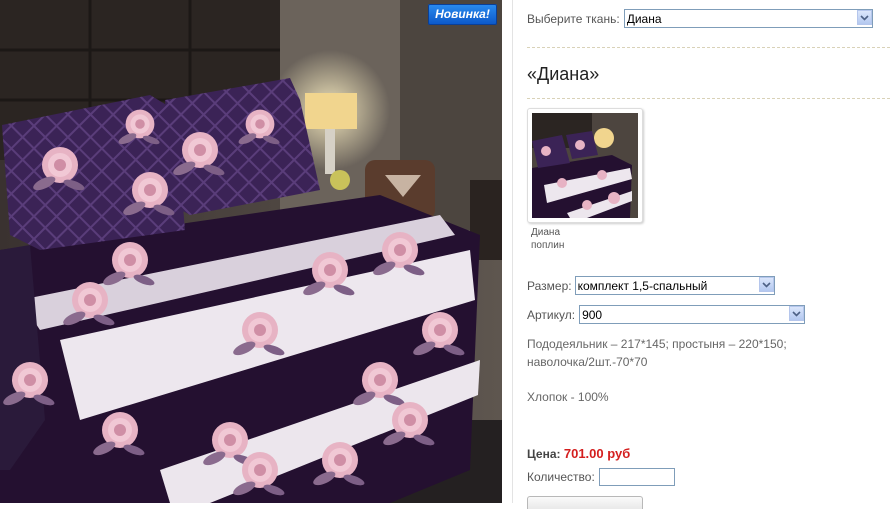 This screenshot has height=509, width=890. What do you see at coordinates (544, 454) in the screenshot?
I see `price-label: Цена:` at bounding box center [544, 454].